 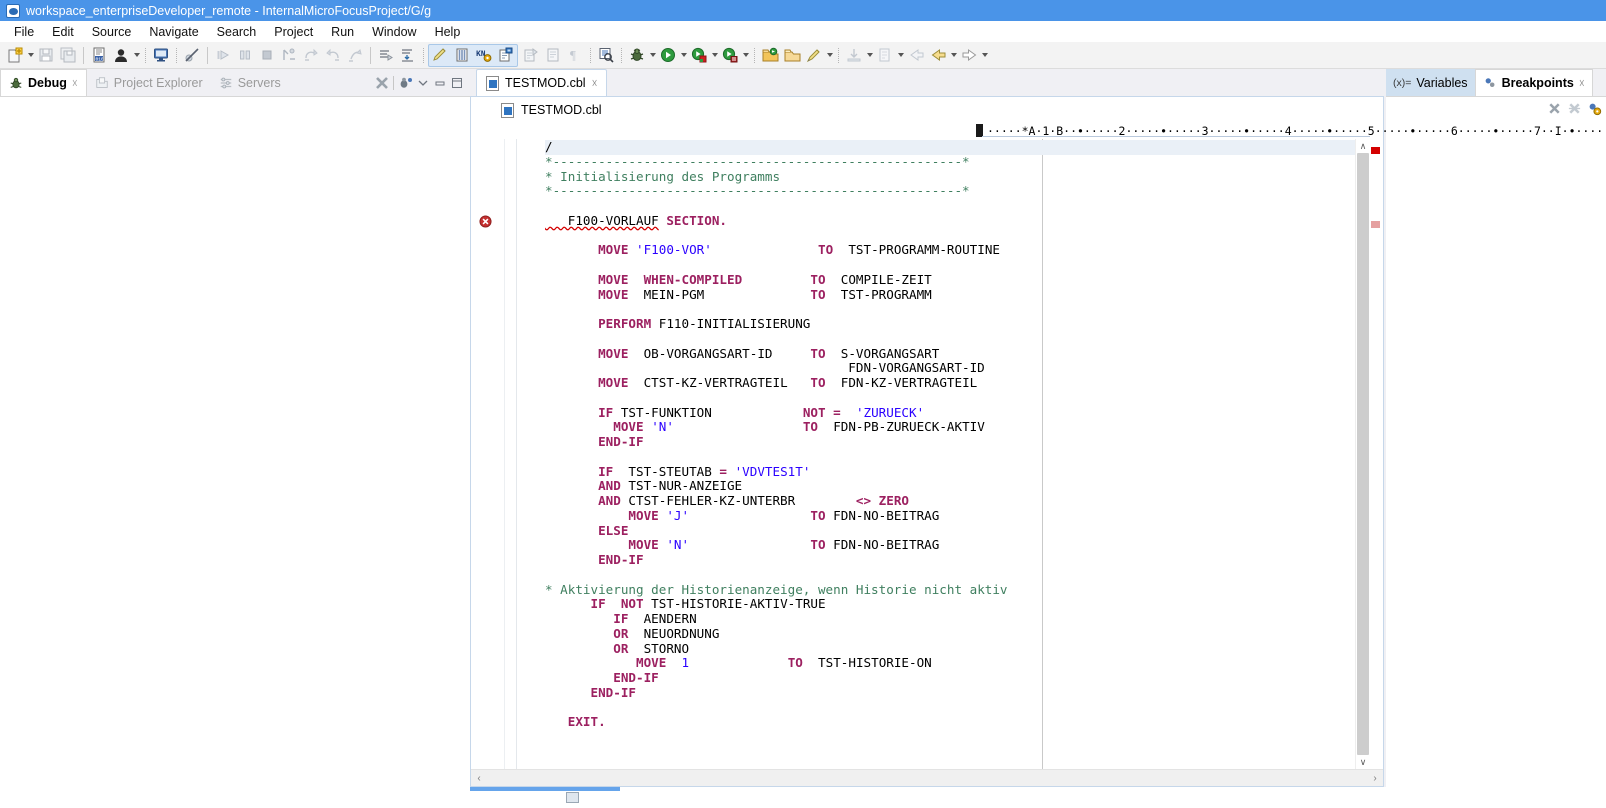 What do you see at coordinates (1533, 82) in the screenshot?
I see `view-tab-breakpoints: Breakpoints ☓` at bounding box center [1533, 82].